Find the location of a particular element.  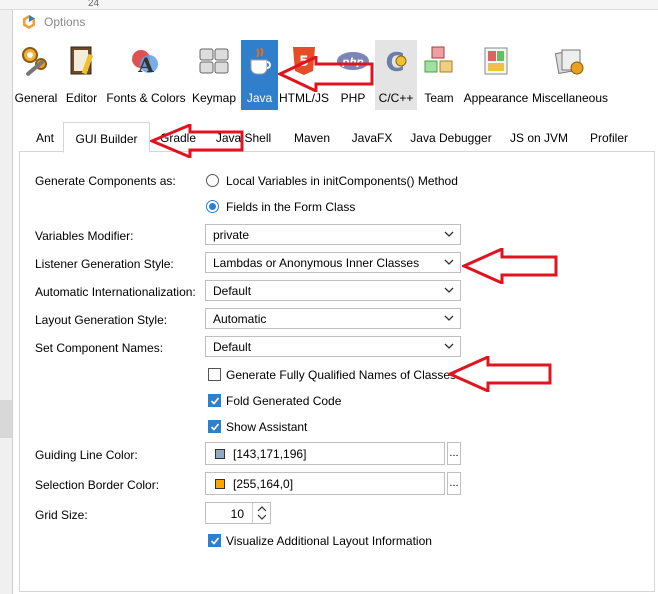

category-label: HTML/JS is located at coordinates (304, 98).